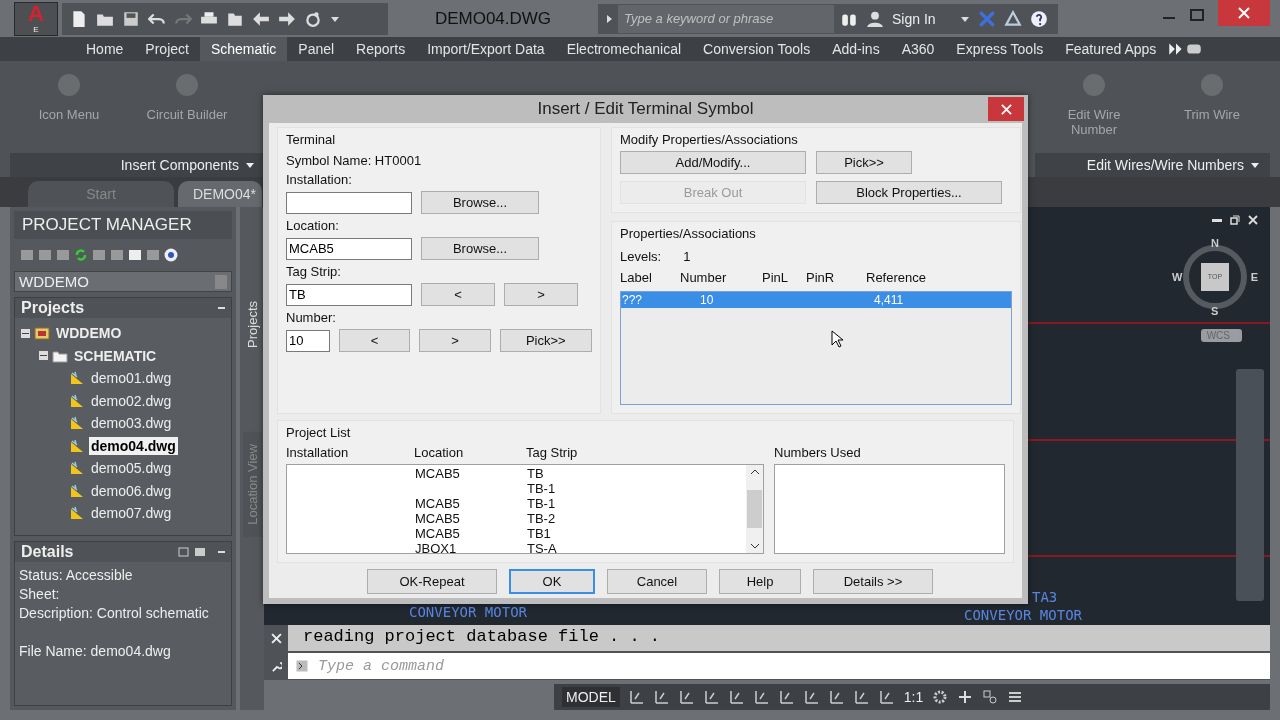  What do you see at coordinates (1015, 697) in the screenshot?
I see `customize-icon` at bounding box center [1015, 697].